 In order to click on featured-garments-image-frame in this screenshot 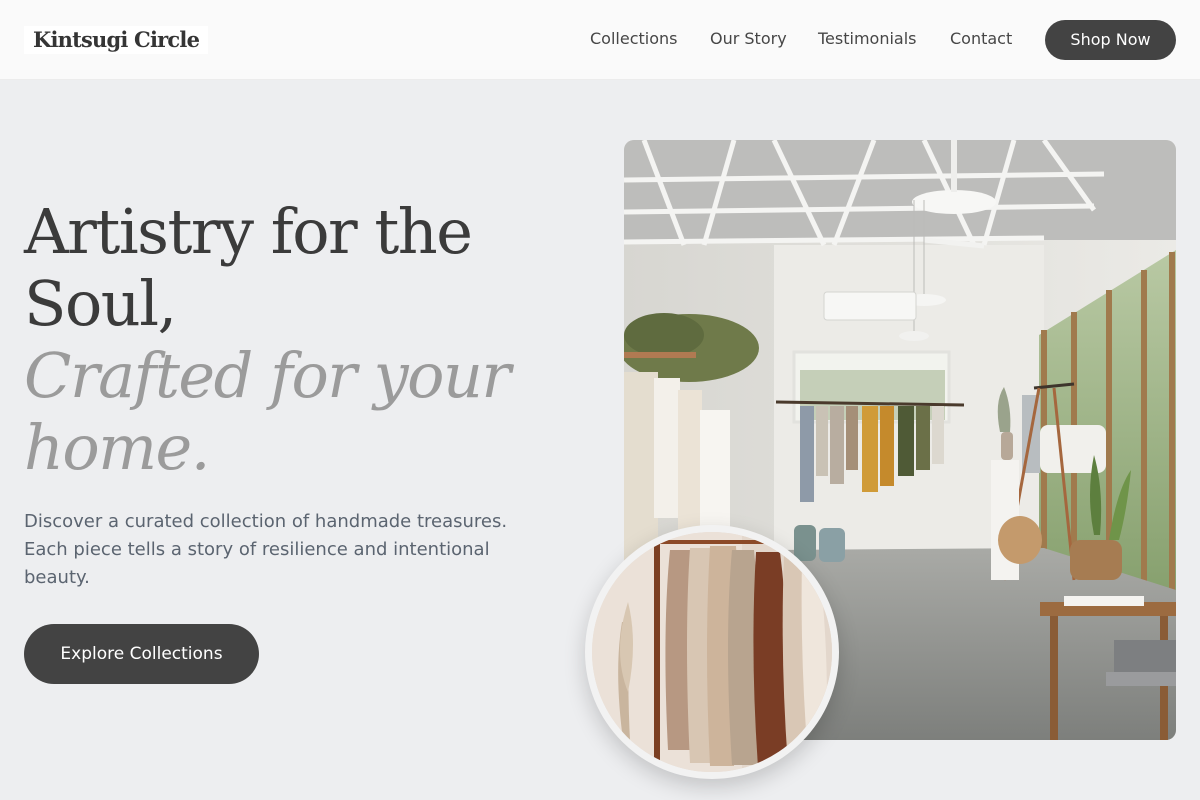, I will do `click(712, 652)`.